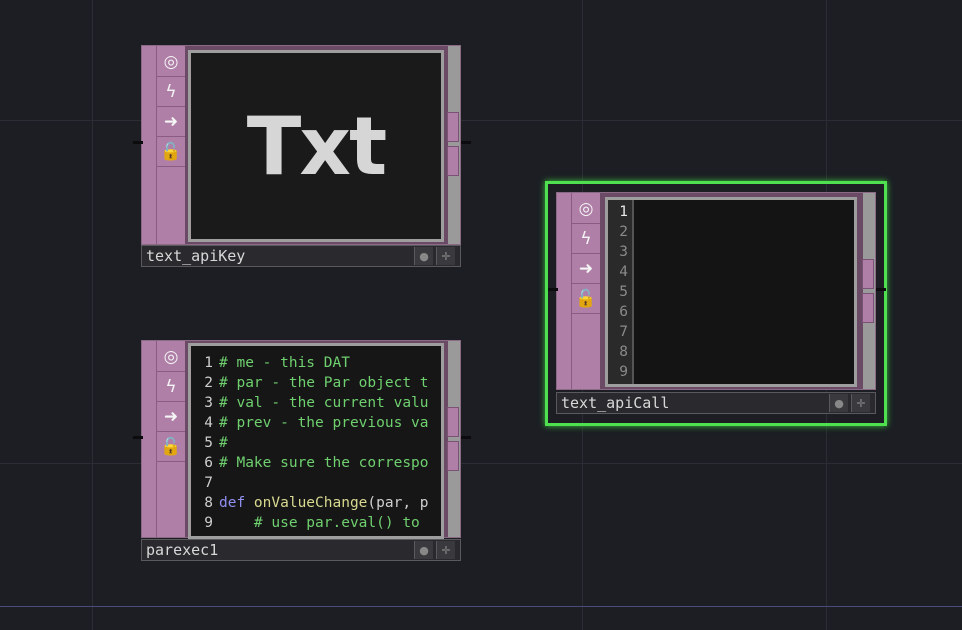  What do you see at coordinates (316, 483) in the screenshot?
I see `code-line: 7` at bounding box center [316, 483].